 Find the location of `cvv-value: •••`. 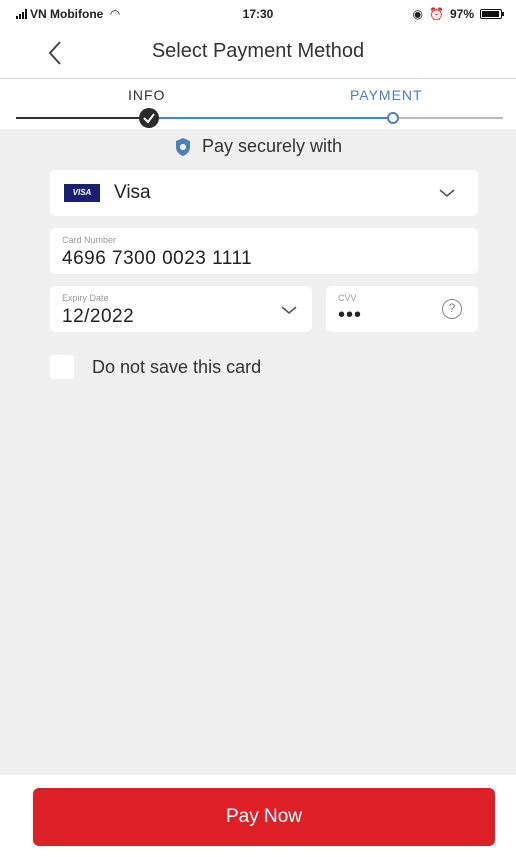

cvv-value: ••• is located at coordinates (350, 315).